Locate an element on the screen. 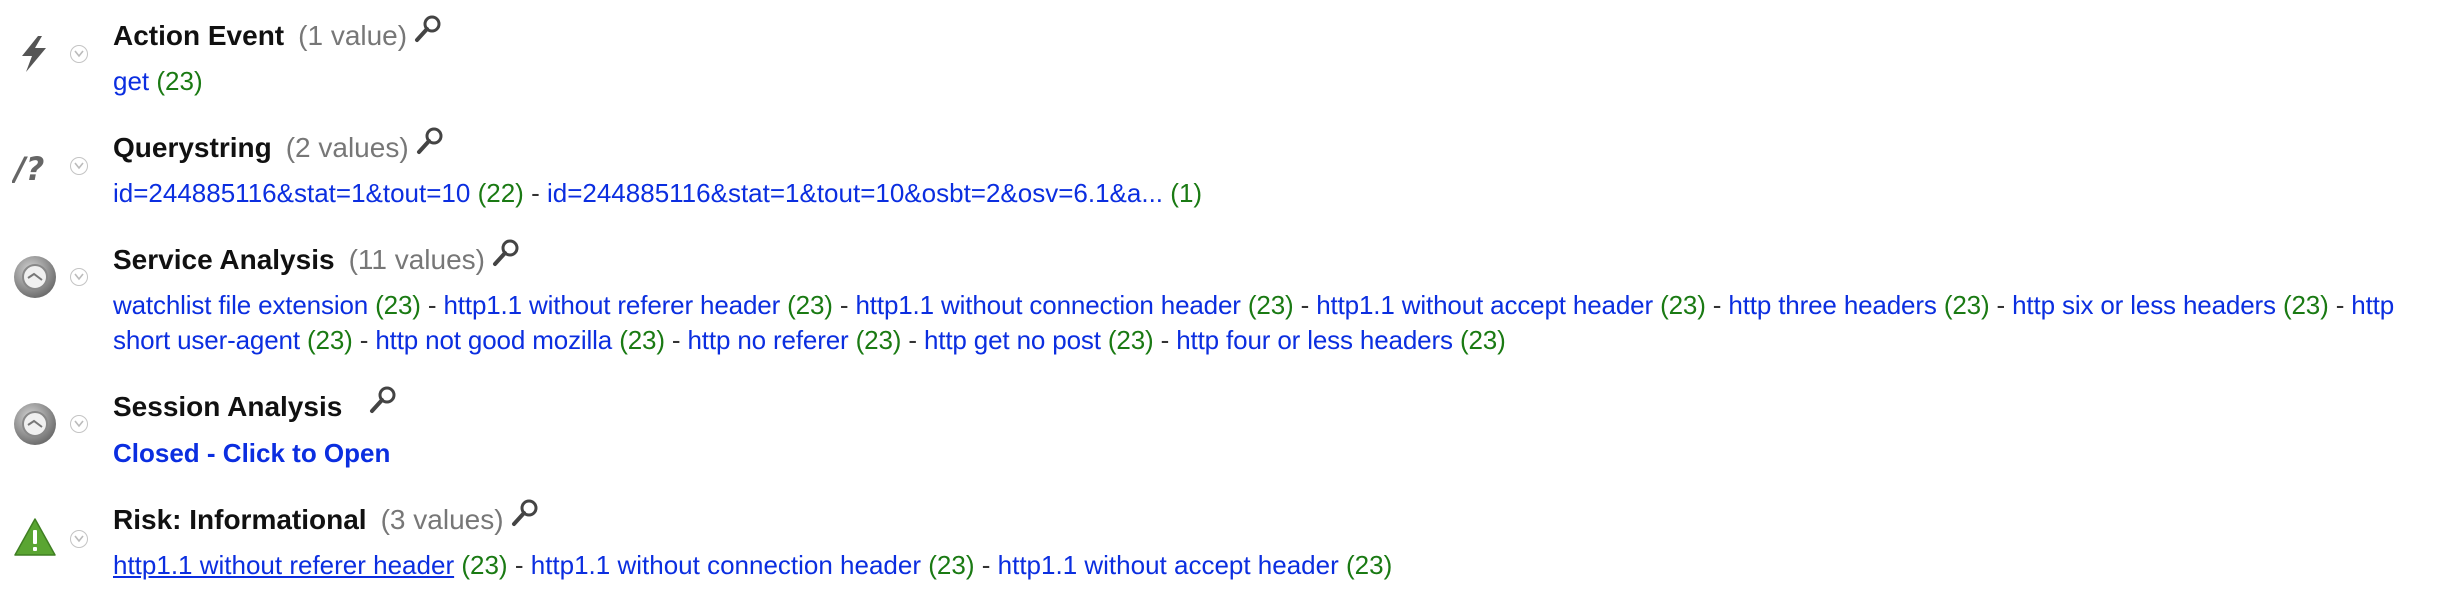 The width and height of the screenshot is (2458, 602). section-title: Session Analysis is located at coordinates (228, 406).